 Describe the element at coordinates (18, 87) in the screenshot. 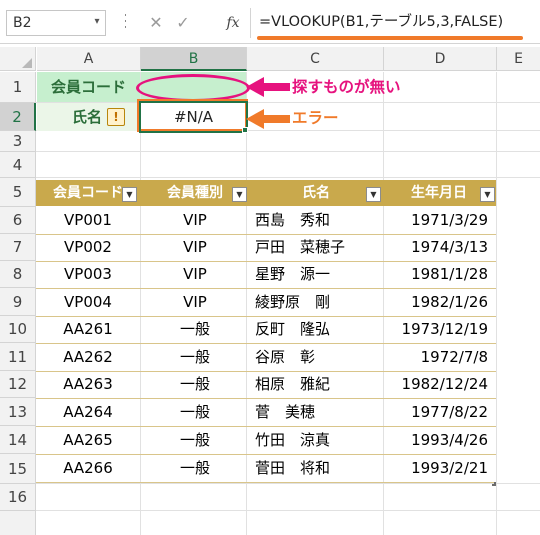

I see `row-header-1: 1` at that location.